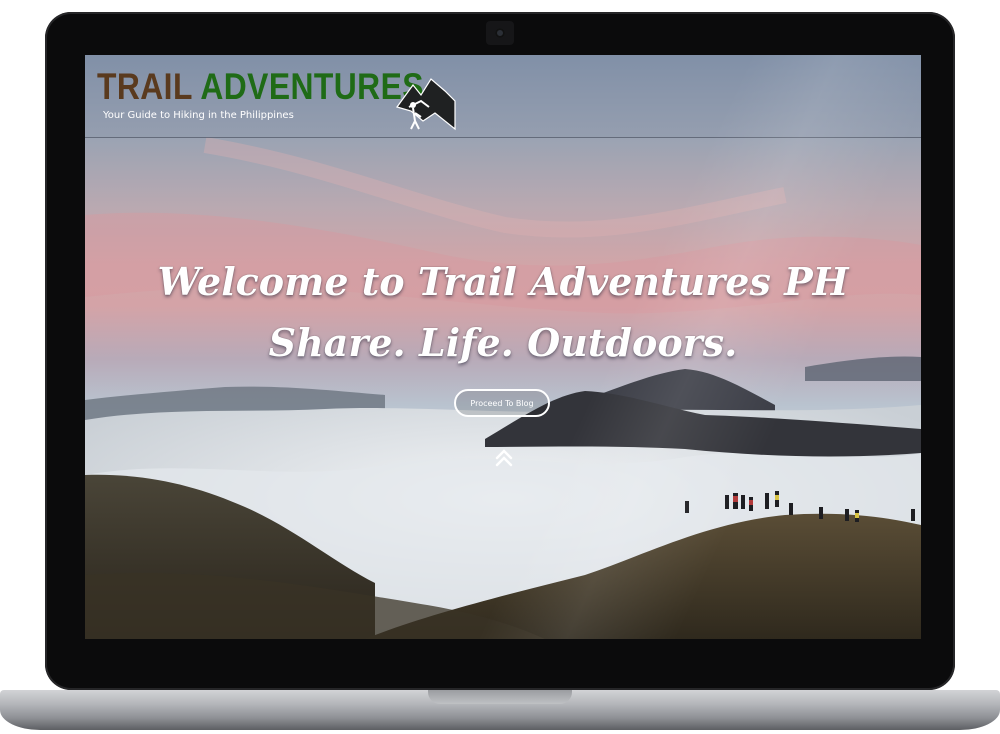 This screenshot has height=734, width=1000. I want to click on logo-word-trail: TRAIL, so click(145, 86).